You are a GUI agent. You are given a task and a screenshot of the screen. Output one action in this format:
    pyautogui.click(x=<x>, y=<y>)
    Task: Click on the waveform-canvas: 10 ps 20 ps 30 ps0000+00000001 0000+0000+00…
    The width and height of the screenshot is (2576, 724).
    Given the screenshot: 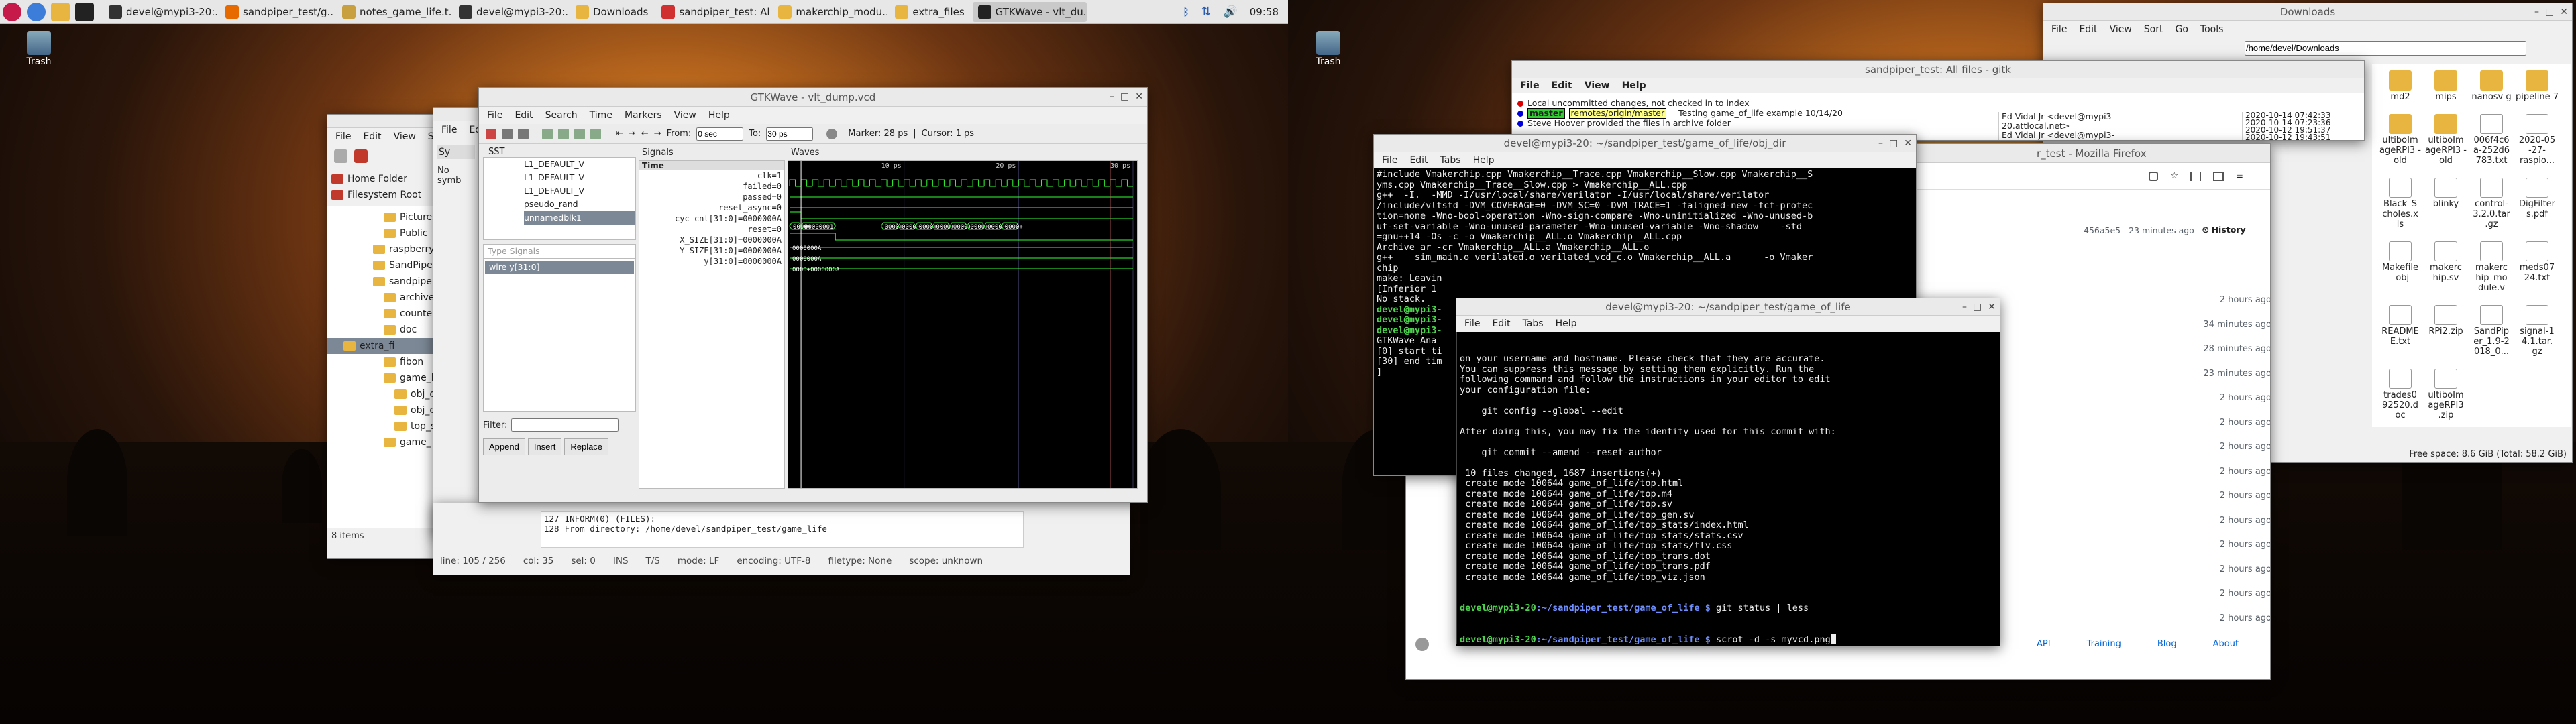 What is the action you would take?
    pyautogui.click(x=962, y=324)
    